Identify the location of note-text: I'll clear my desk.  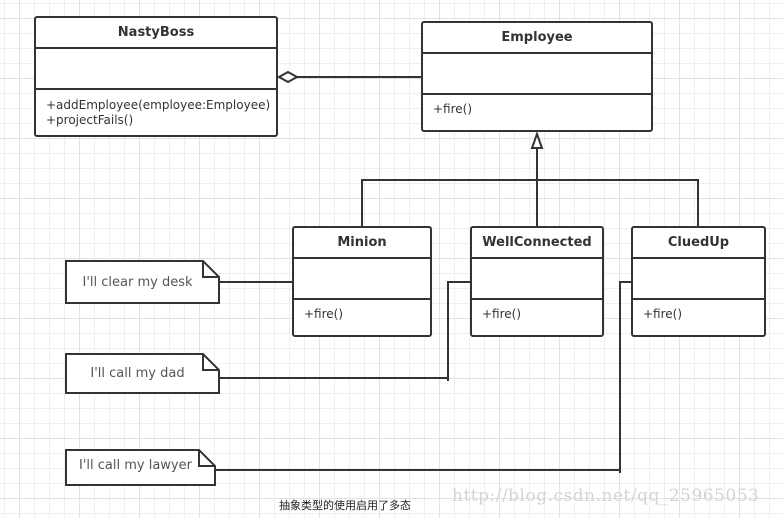
(137, 282).